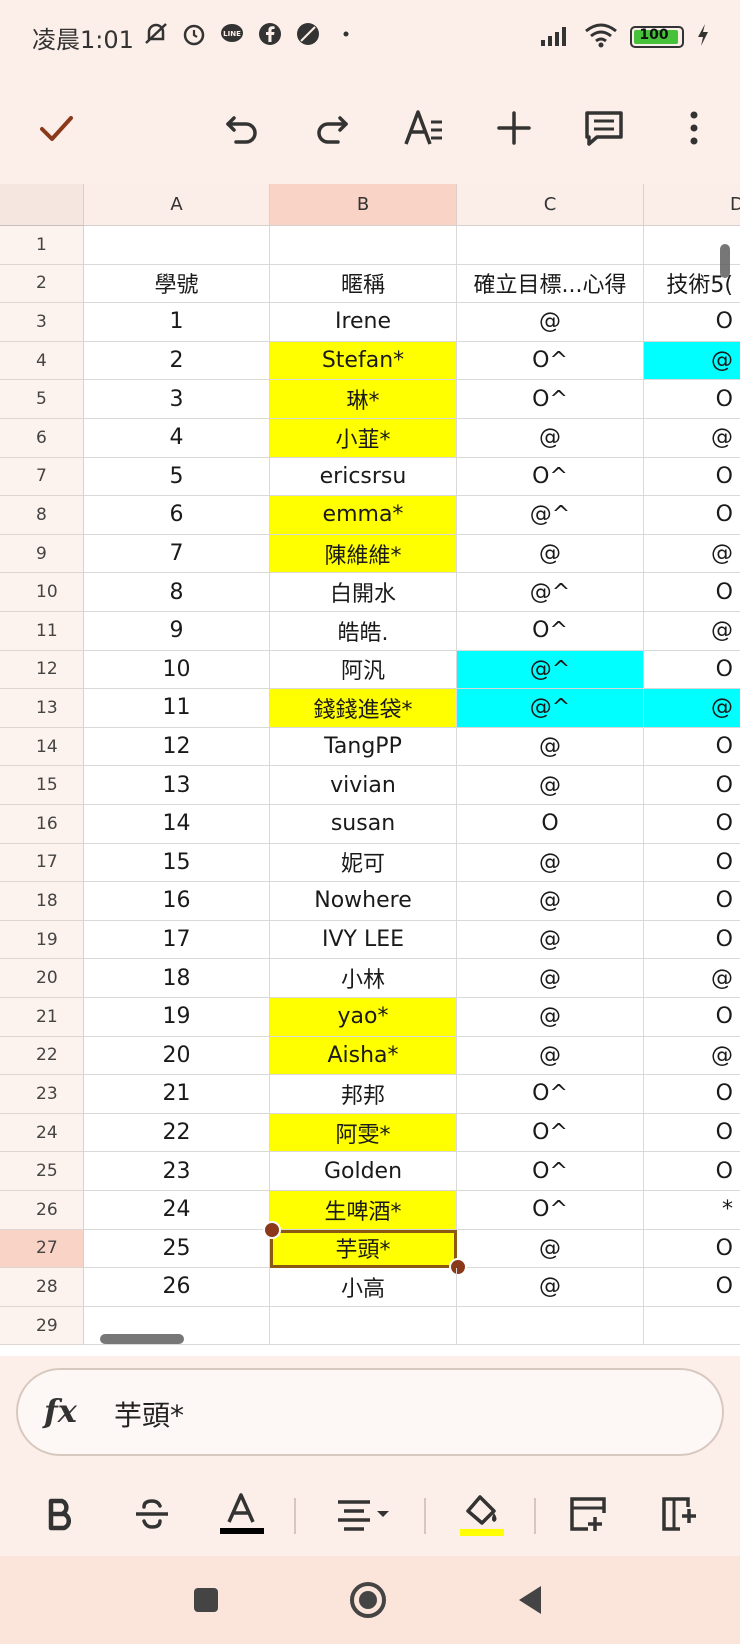  What do you see at coordinates (363, 1171) in the screenshot?
I see `cell-b: Golden` at bounding box center [363, 1171].